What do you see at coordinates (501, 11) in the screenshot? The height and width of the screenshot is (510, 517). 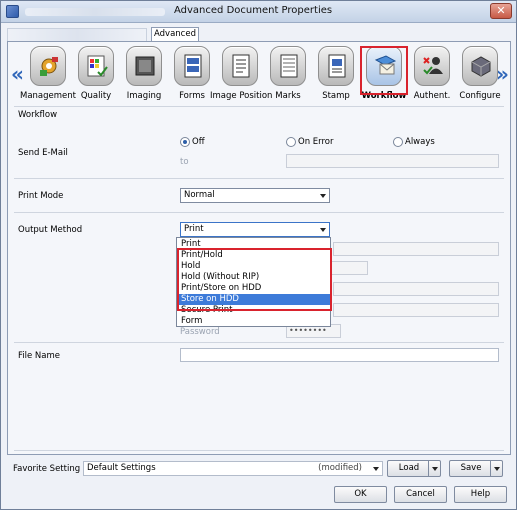 I see `close-button: ✕` at bounding box center [501, 11].